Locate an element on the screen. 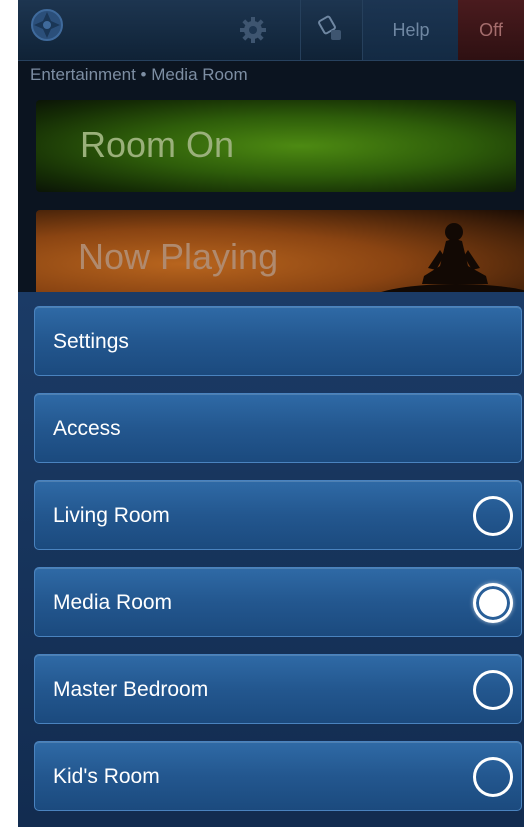 The height and width of the screenshot is (827, 524). room-item-living-room: Living Room is located at coordinates (278, 515).